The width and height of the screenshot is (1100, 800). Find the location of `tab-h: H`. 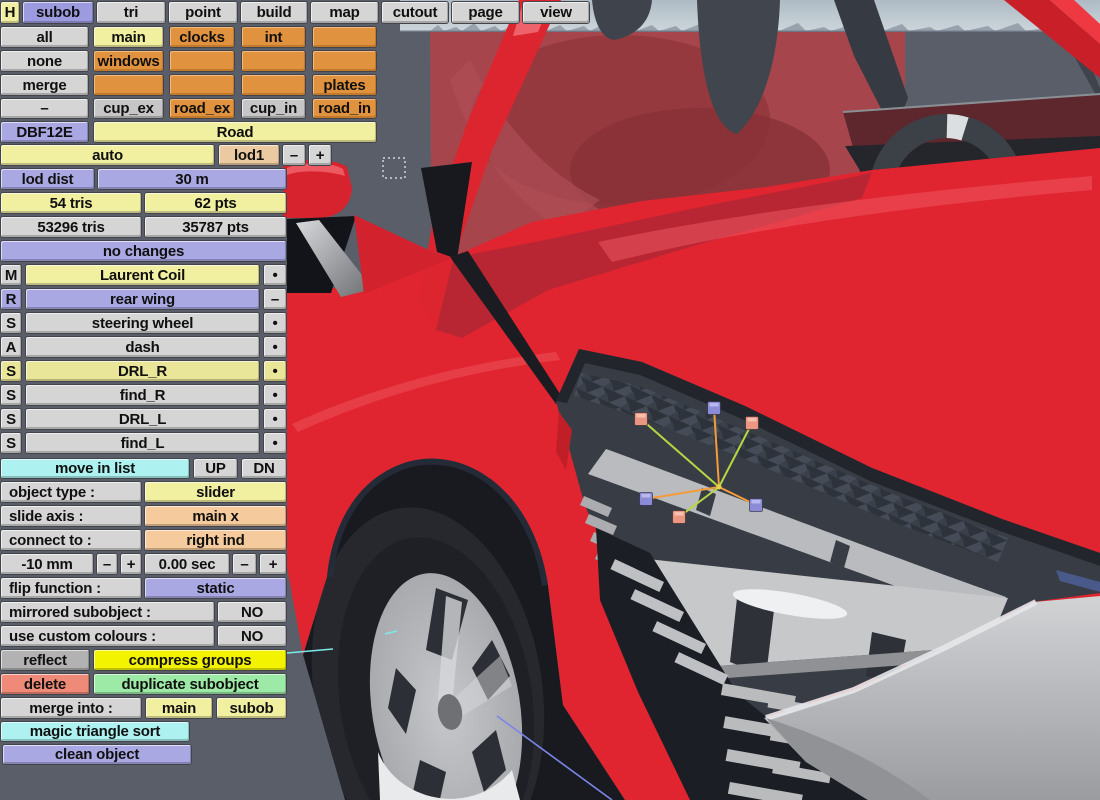

tab-h: H is located at coordinates (10, 12).